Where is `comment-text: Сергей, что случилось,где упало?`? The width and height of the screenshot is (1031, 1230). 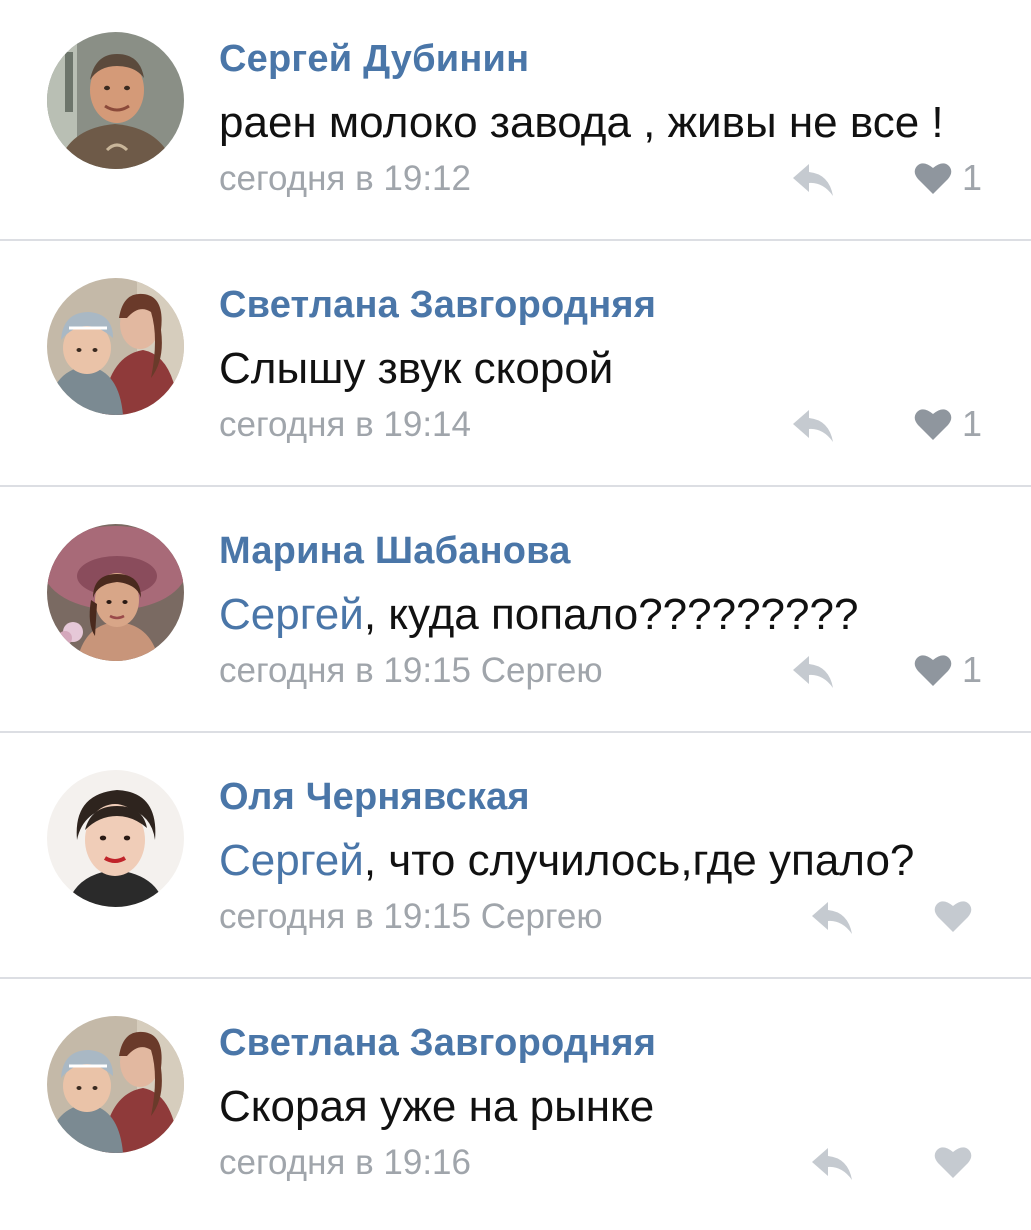
comment-text: Сергей, что случилось,где упало? is located at coordinates (566, 861).